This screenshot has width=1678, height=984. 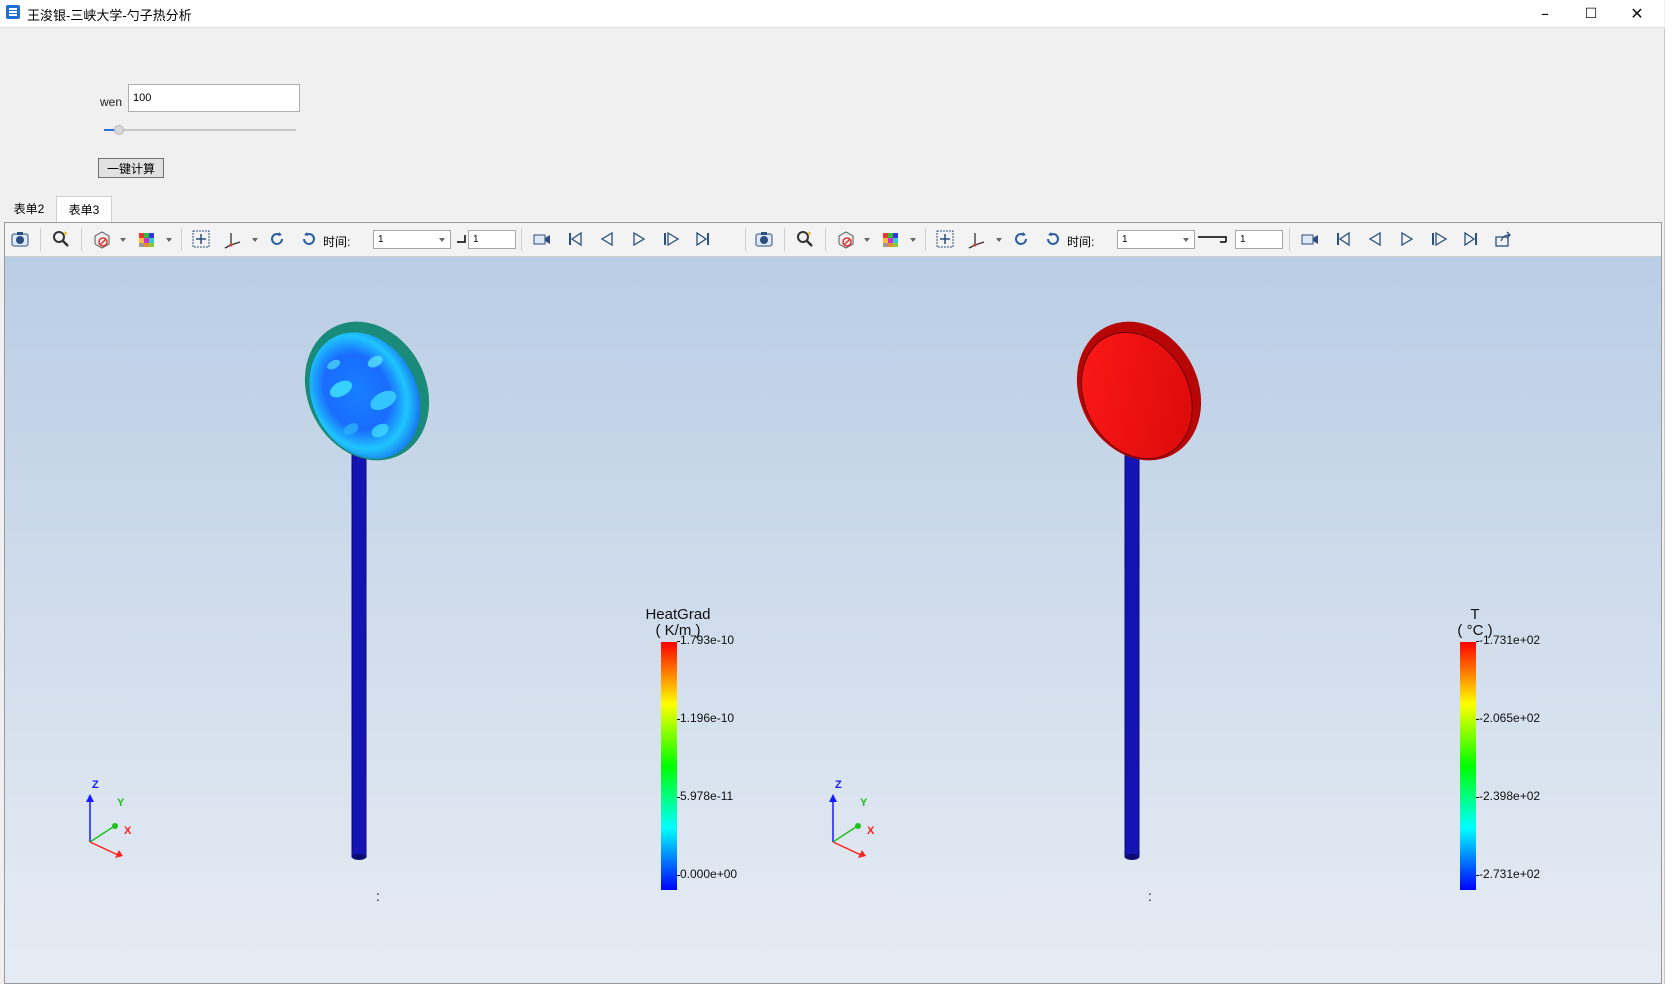 What do you see at coordinates (705, 796) in the screenshot?
I see `legend-tick: 5.978e-11` at bounding box center [705, 796].